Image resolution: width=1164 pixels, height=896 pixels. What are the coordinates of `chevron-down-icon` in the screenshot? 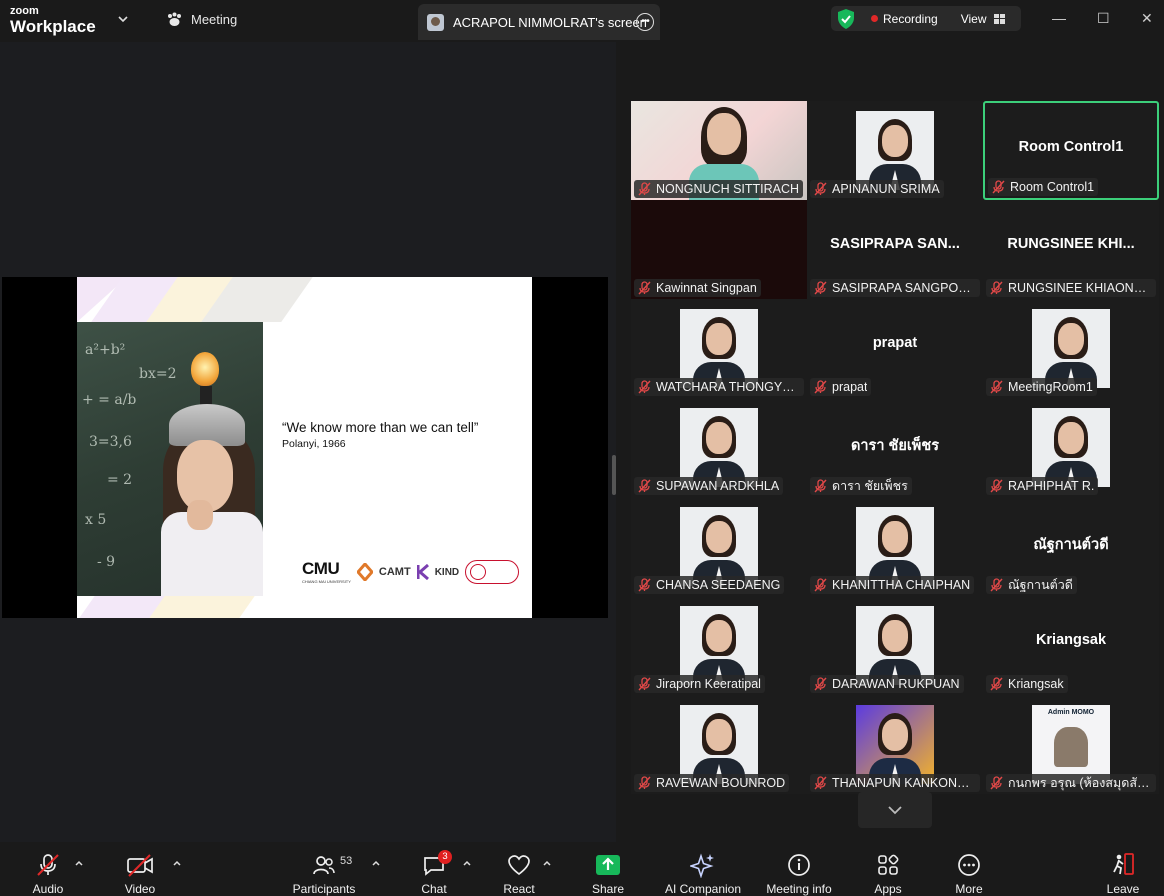 It's located at (123, 19).